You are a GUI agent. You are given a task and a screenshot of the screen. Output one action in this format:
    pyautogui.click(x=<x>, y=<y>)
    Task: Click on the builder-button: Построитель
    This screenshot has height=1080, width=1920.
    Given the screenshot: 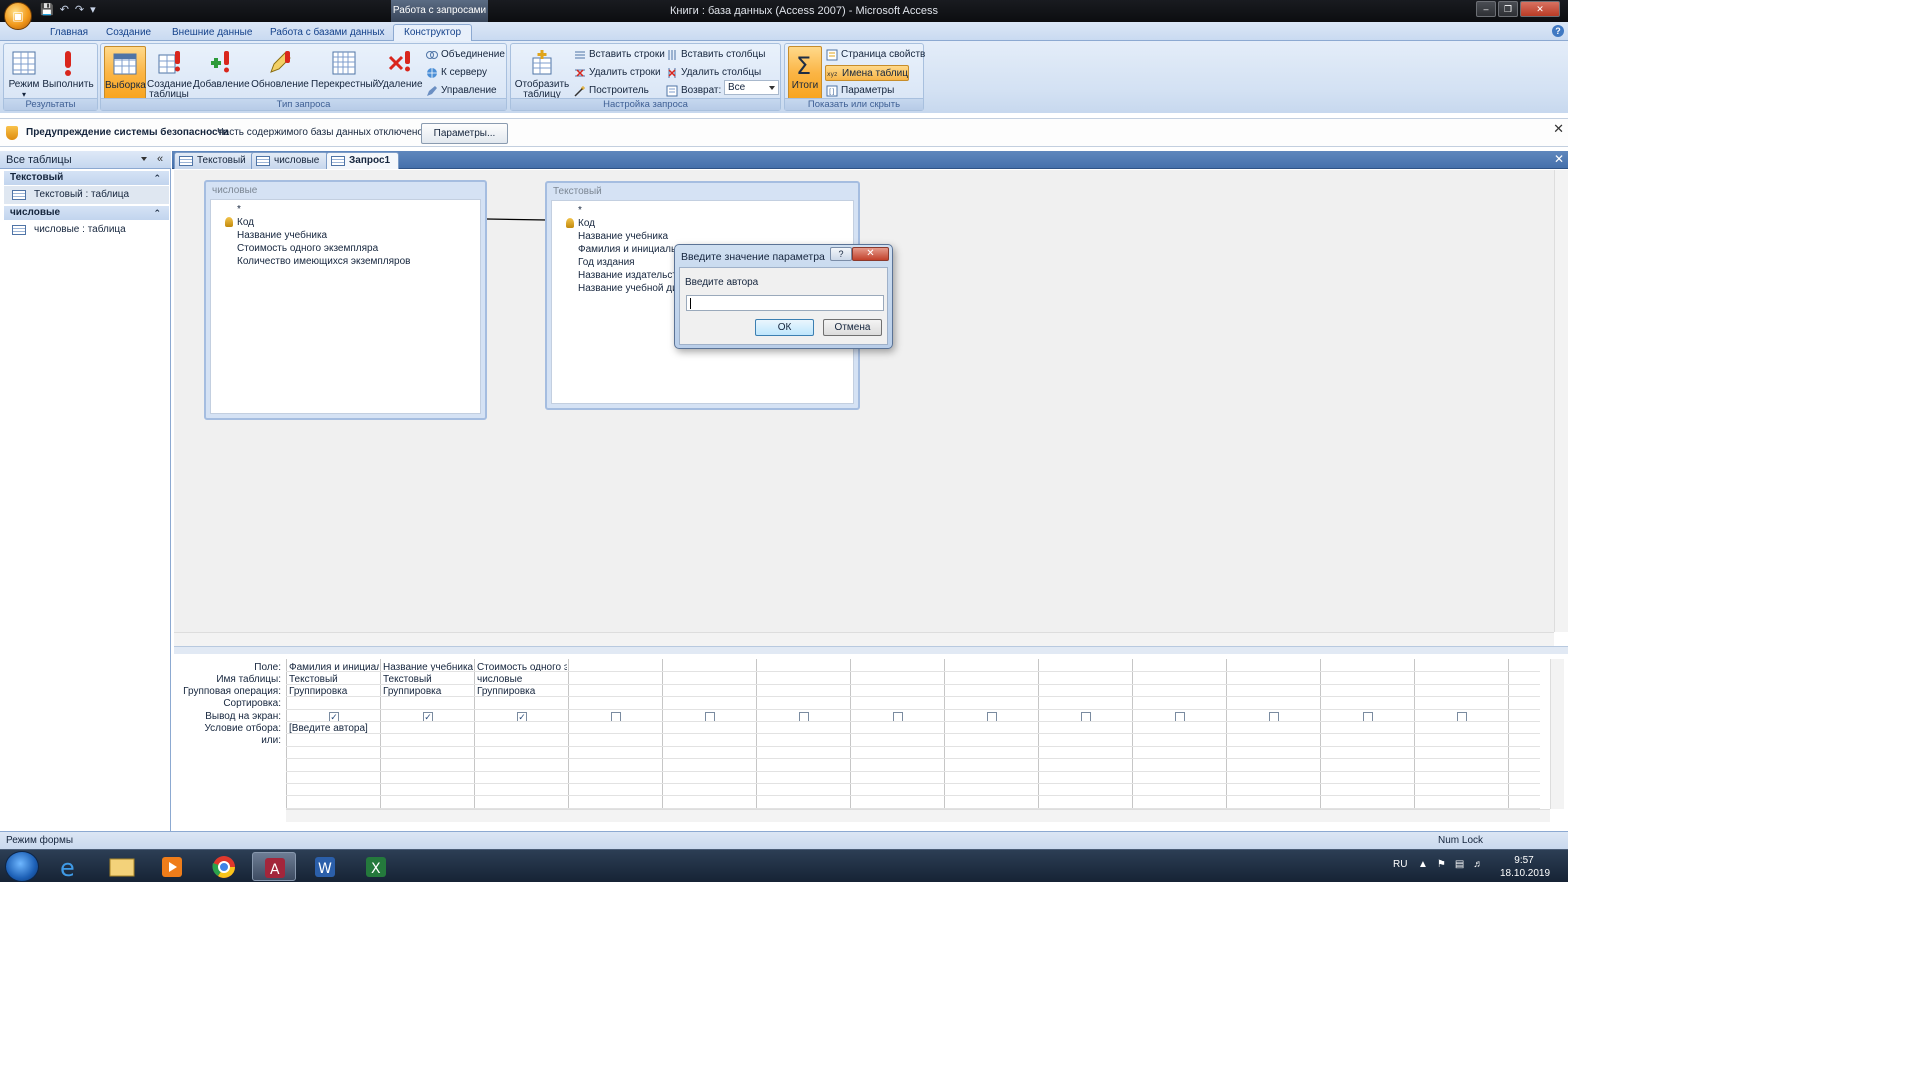 What is the action you would take?
    pyautogui.click(x=611, y=91)
    